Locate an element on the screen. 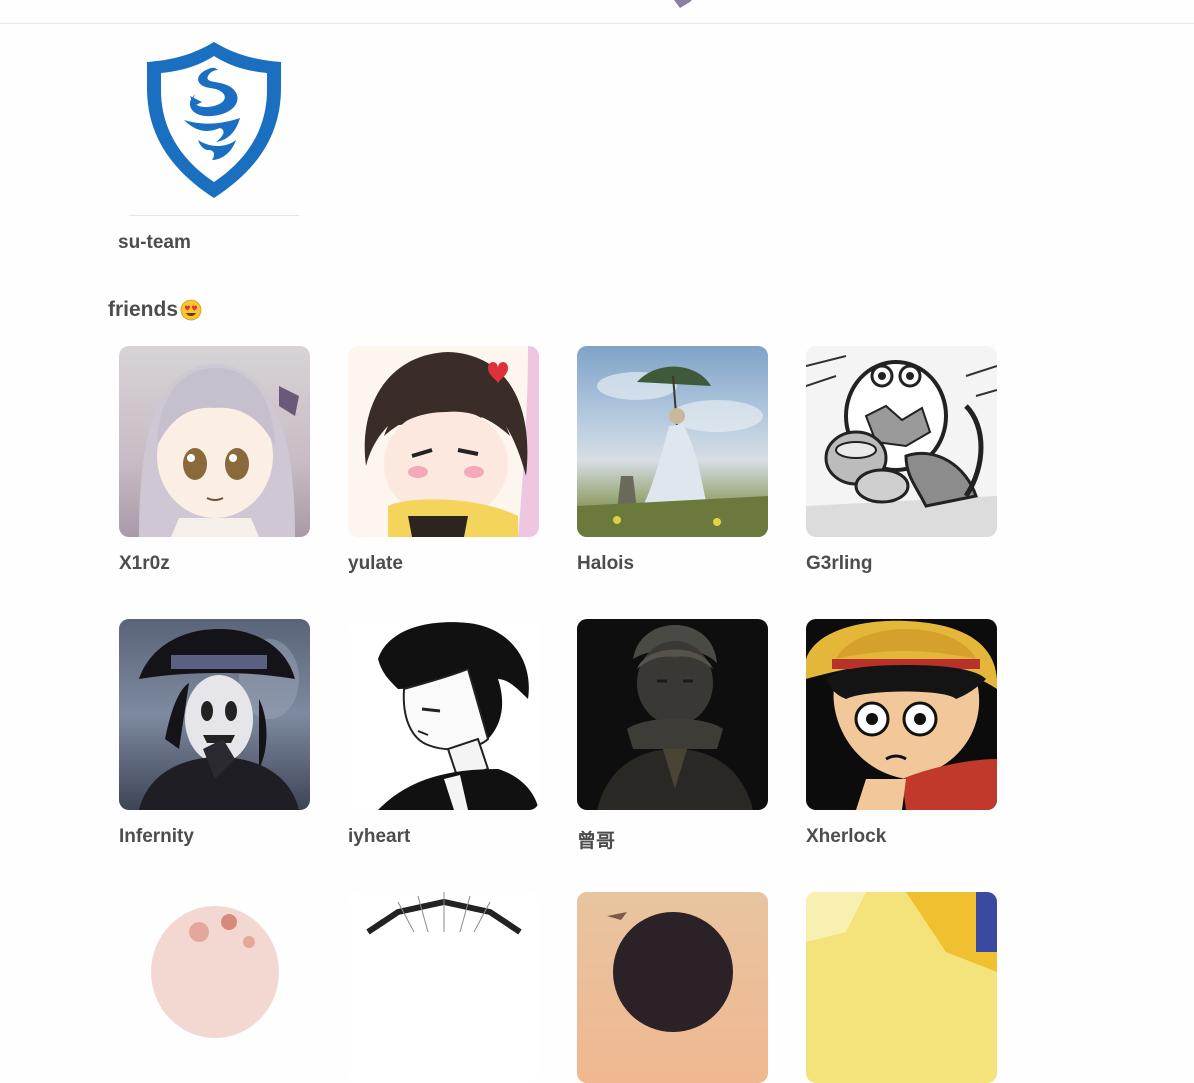  sunset-silhouette-avatar-icon is located at coordinates (672, 987).